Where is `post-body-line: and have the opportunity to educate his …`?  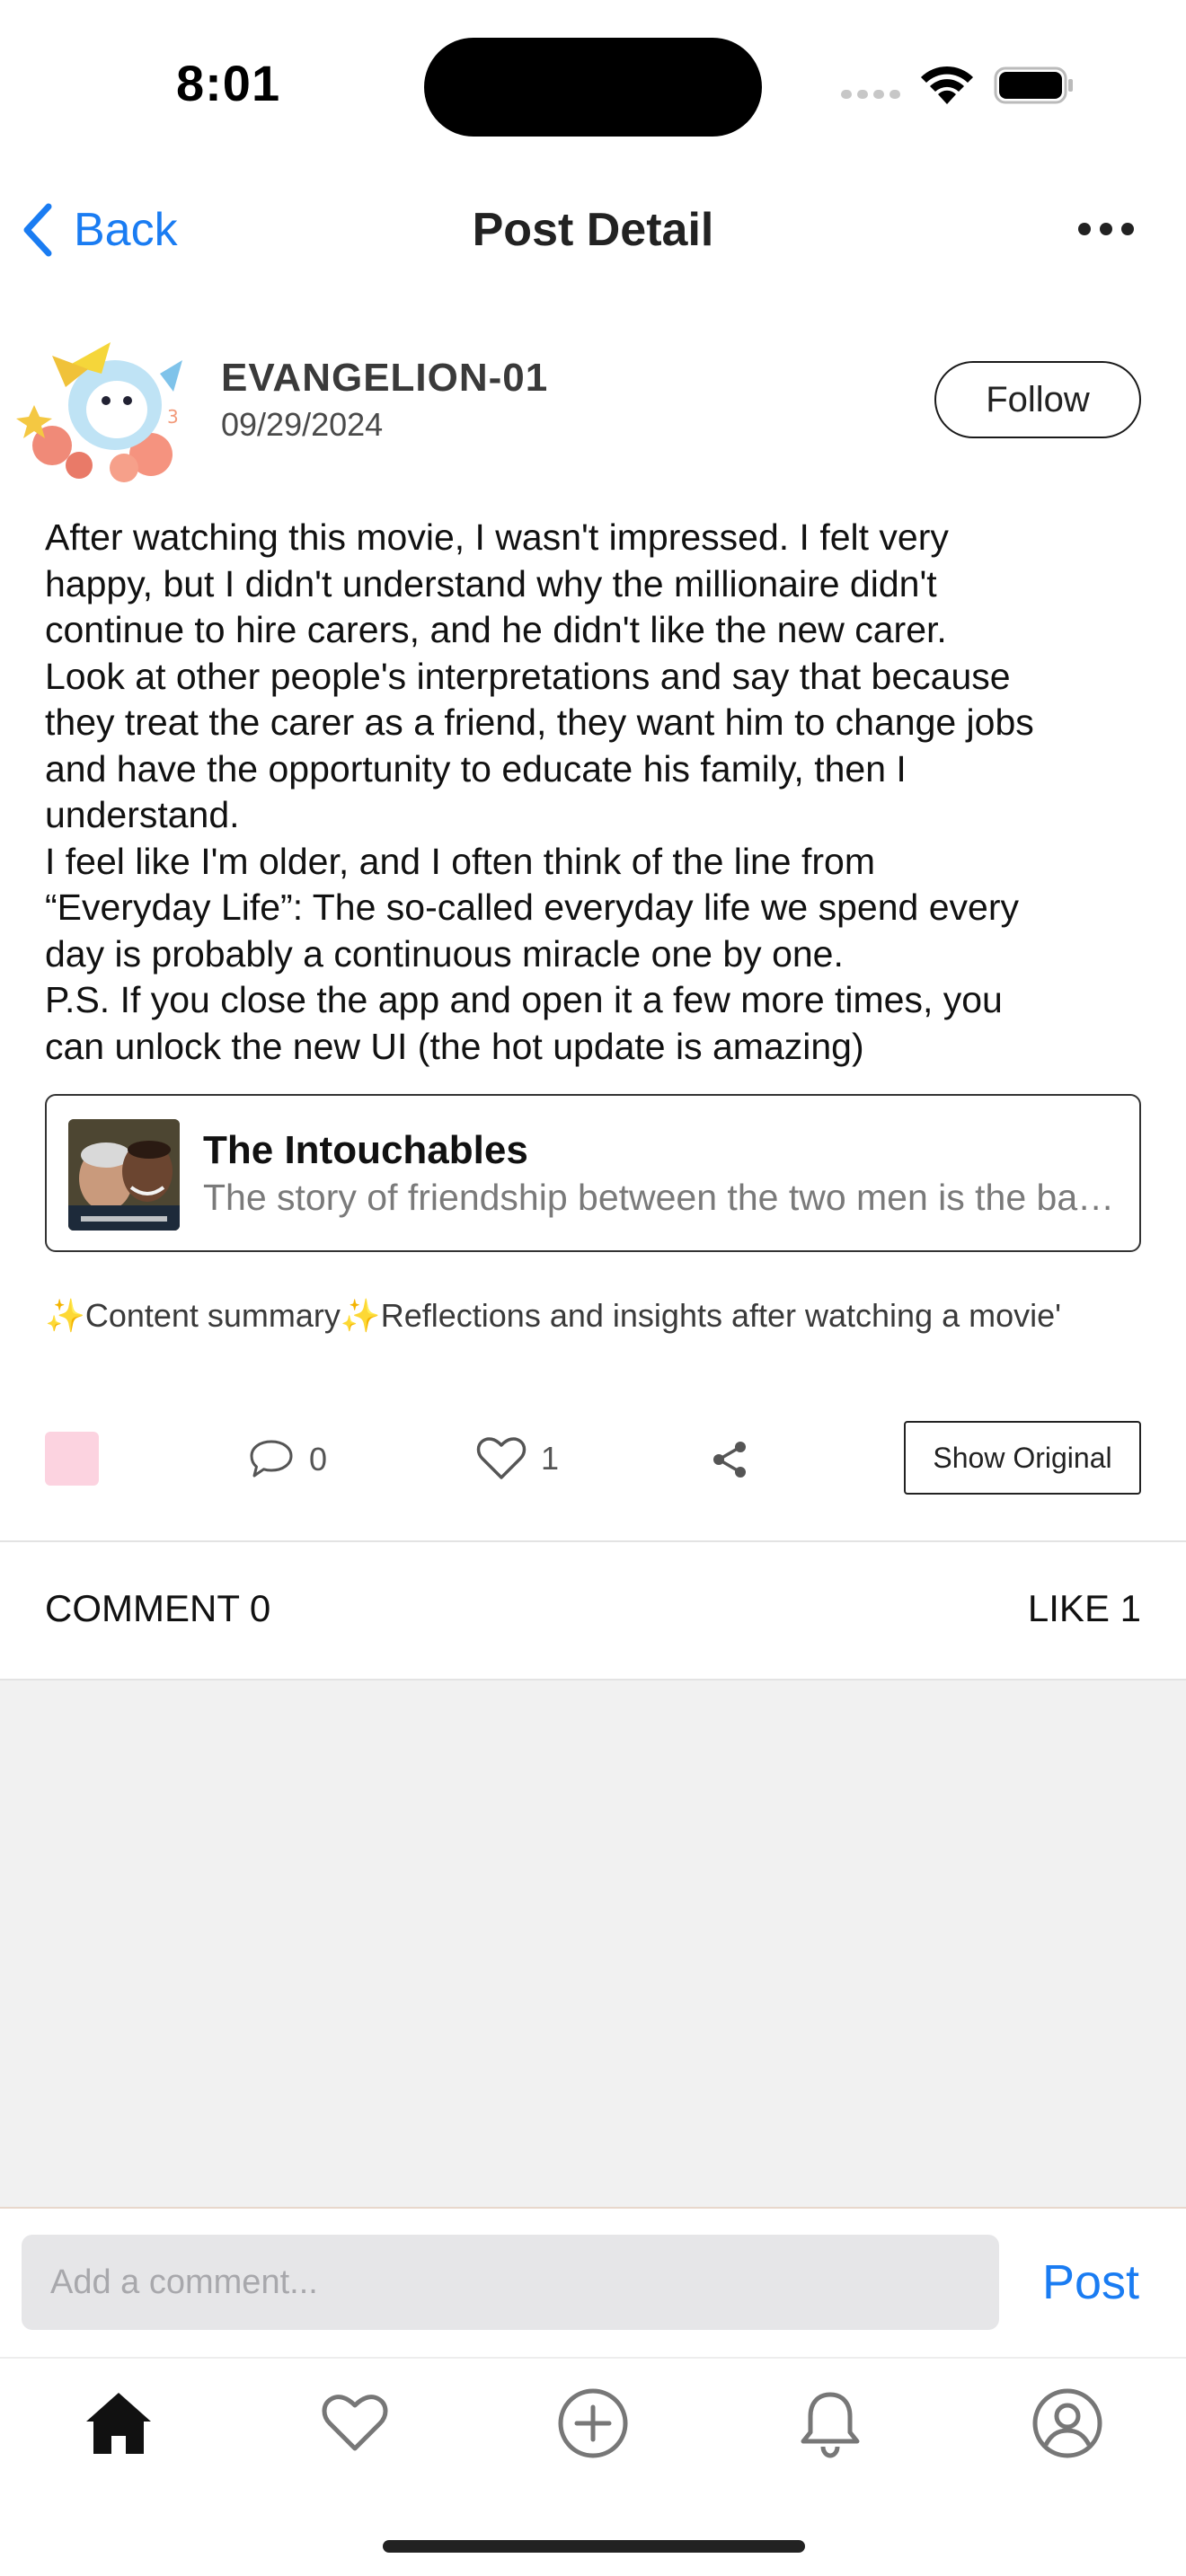
post-body-line: and have the opportunity to educate his … is located at coordinates (476, 768).